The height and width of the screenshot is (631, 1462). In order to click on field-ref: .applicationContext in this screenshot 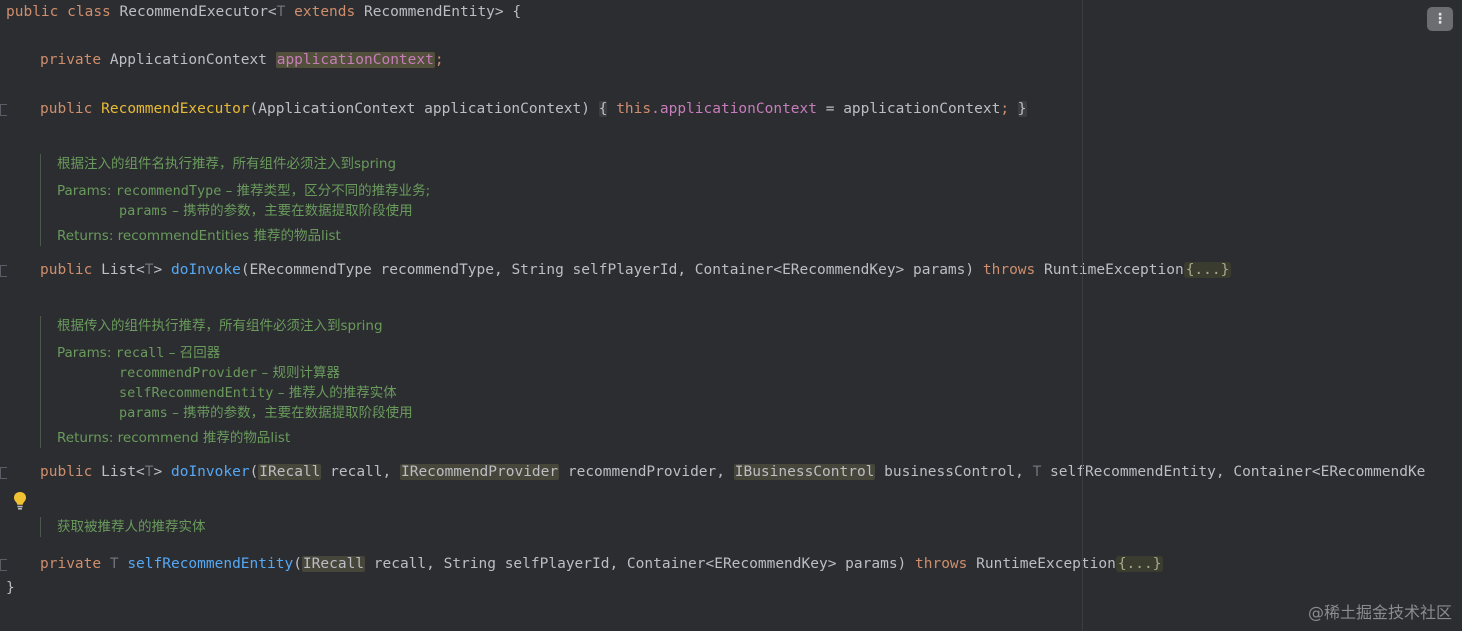, I will do `click(734, 109)`.